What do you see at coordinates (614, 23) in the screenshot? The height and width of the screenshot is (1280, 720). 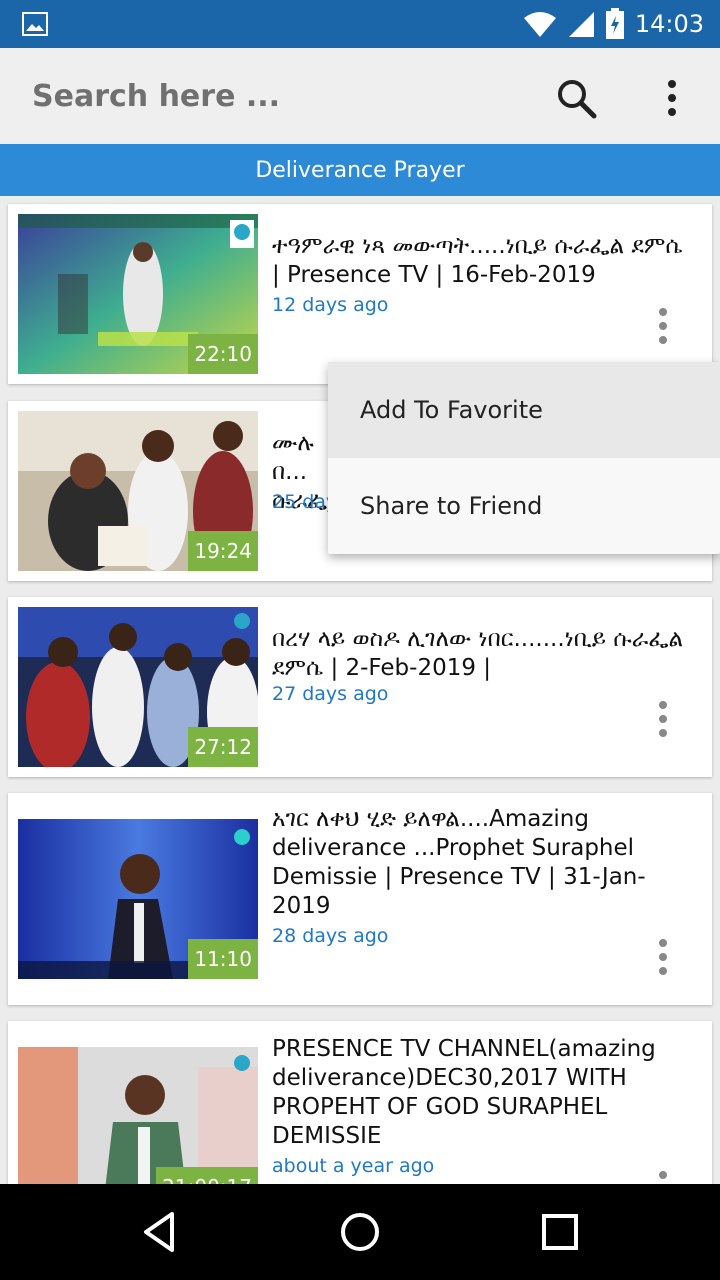 I see `battery-icon` at bounding box center [614, 23].